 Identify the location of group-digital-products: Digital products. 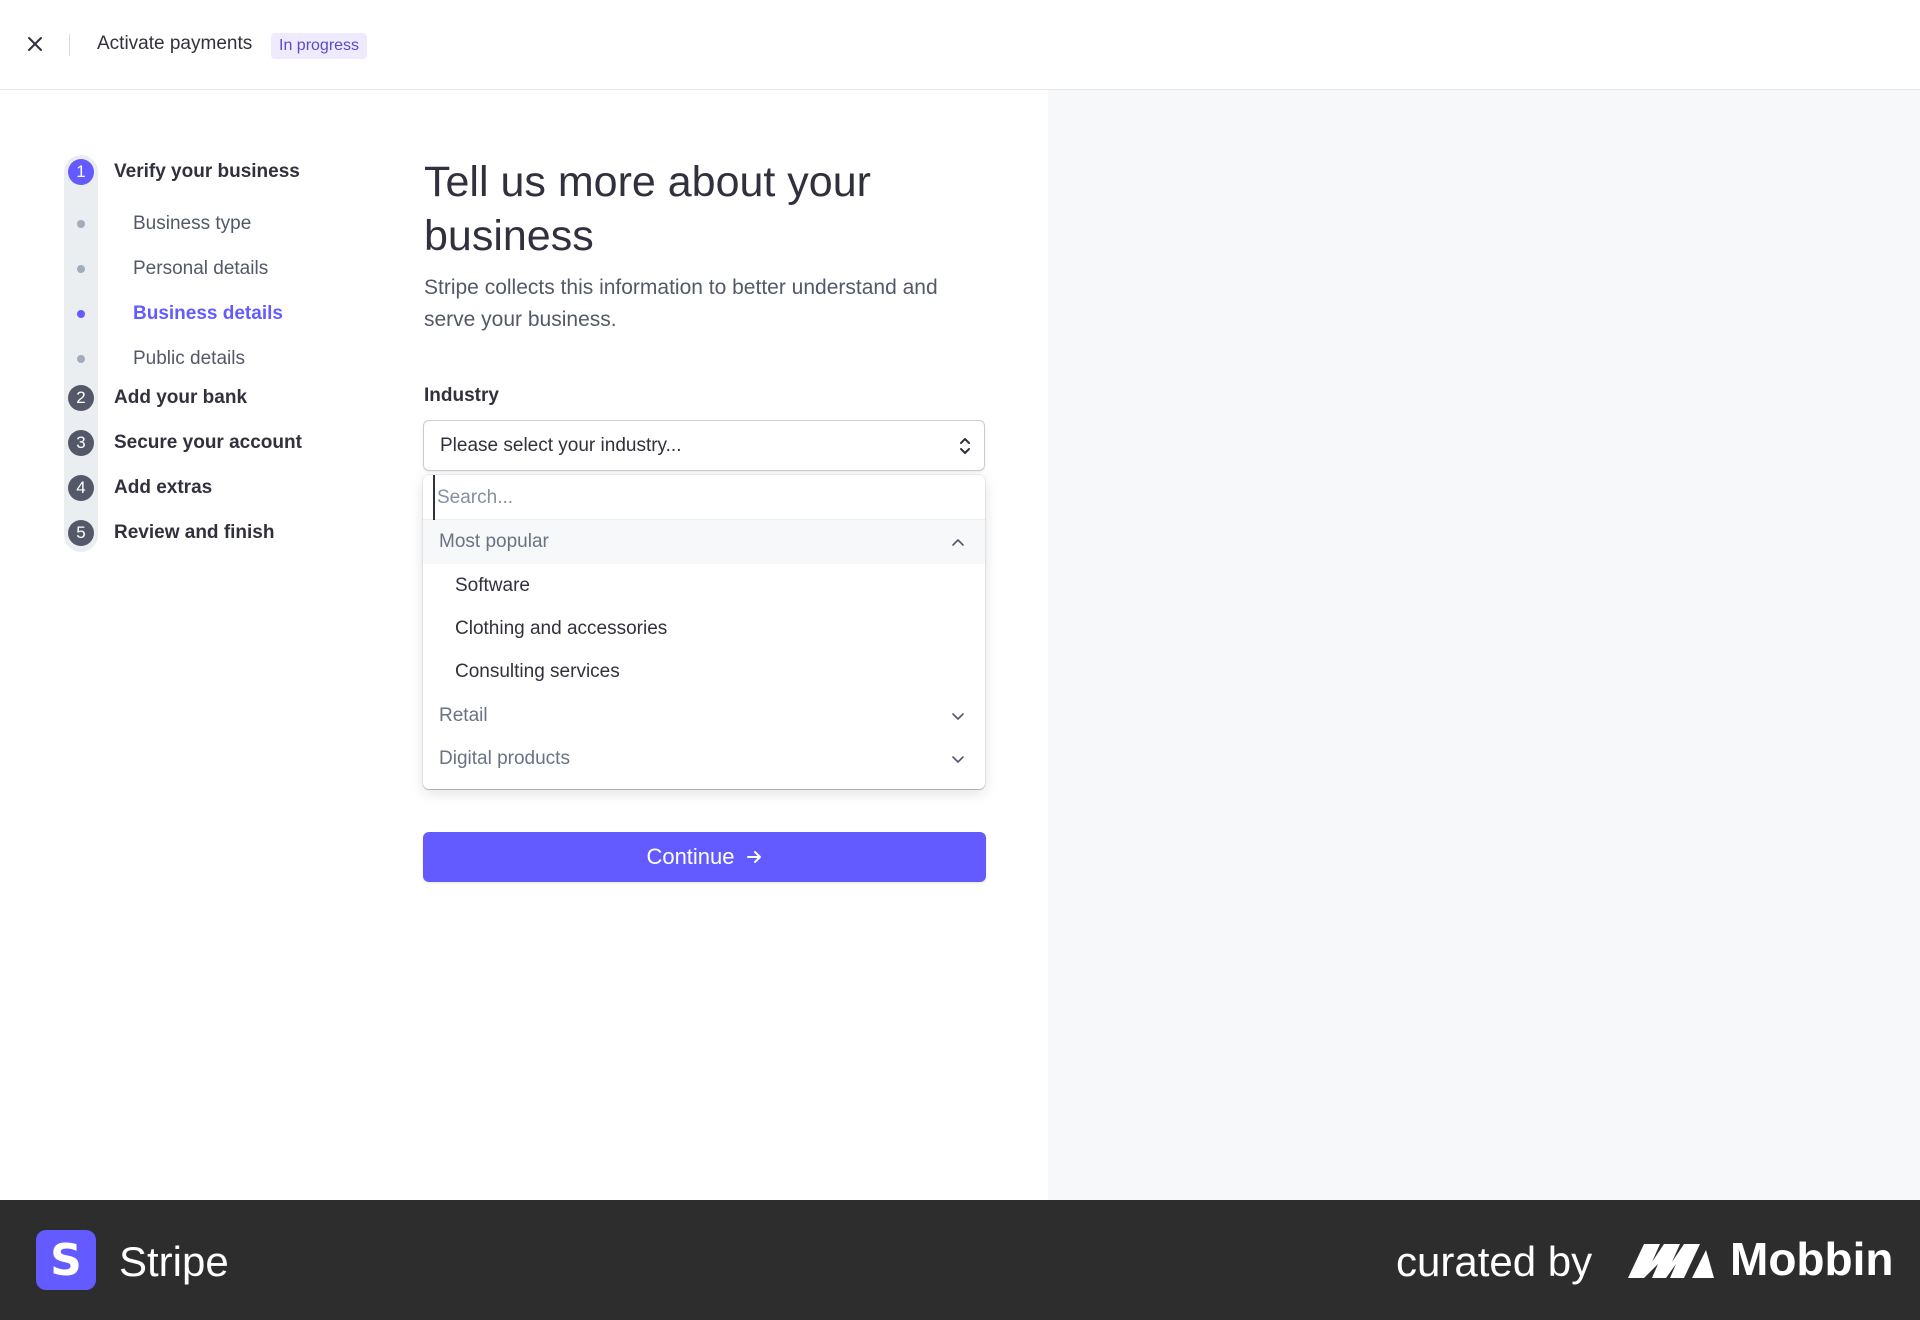
(704, 759).